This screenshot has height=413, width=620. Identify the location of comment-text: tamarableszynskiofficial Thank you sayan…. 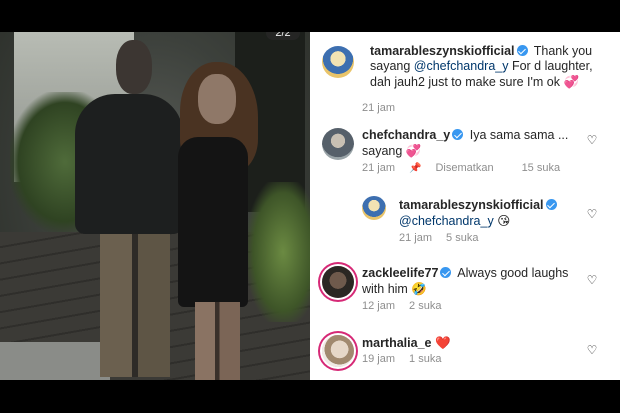
(481, 66).